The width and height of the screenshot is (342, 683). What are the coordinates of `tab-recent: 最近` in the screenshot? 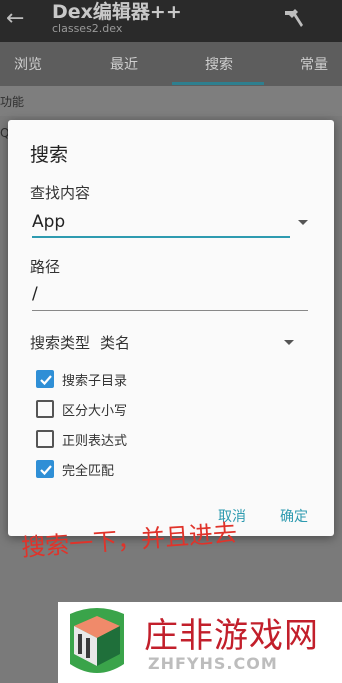 It's located at (124, 64).